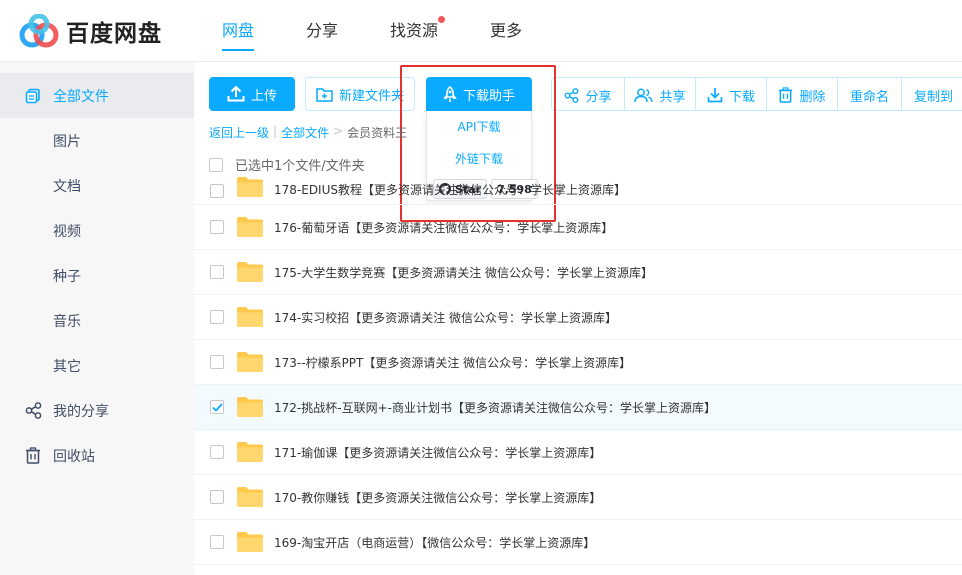 Image resolution: width=962 pixels, height=575 pixels. I want to click on nav-share: 分享, so click(322, 31).